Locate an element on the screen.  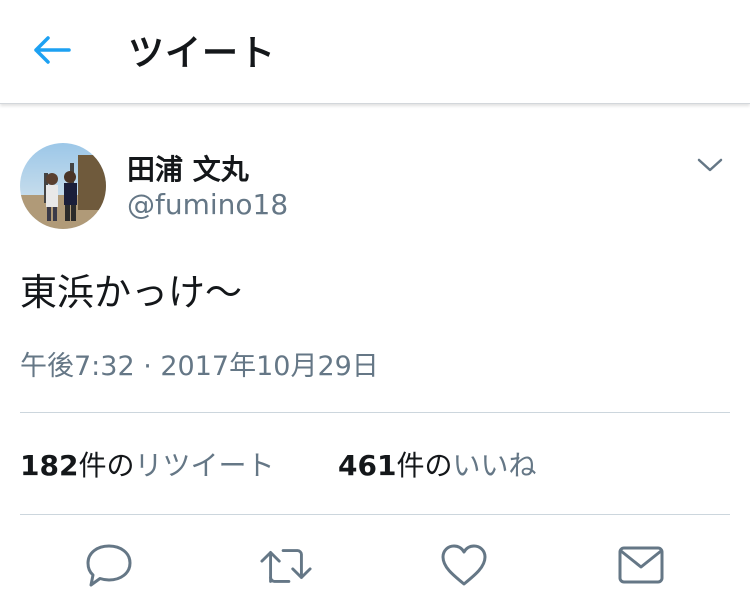
share-dm-button is located at coordinates (641, 565).